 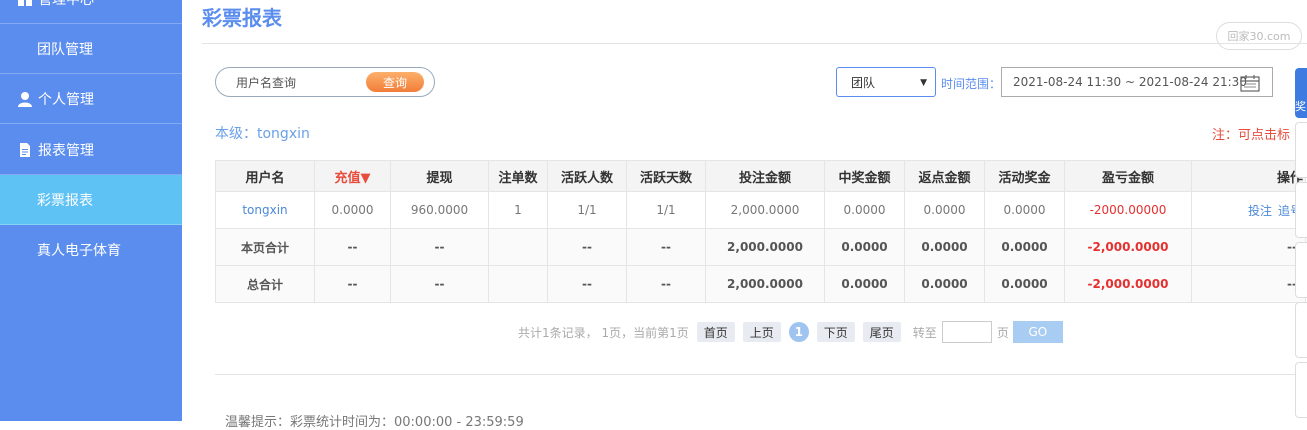 What do you see at coordinates (1250, 84) in the screenshot?
I see `calendar-icon` at bounding box center [1250, 84].